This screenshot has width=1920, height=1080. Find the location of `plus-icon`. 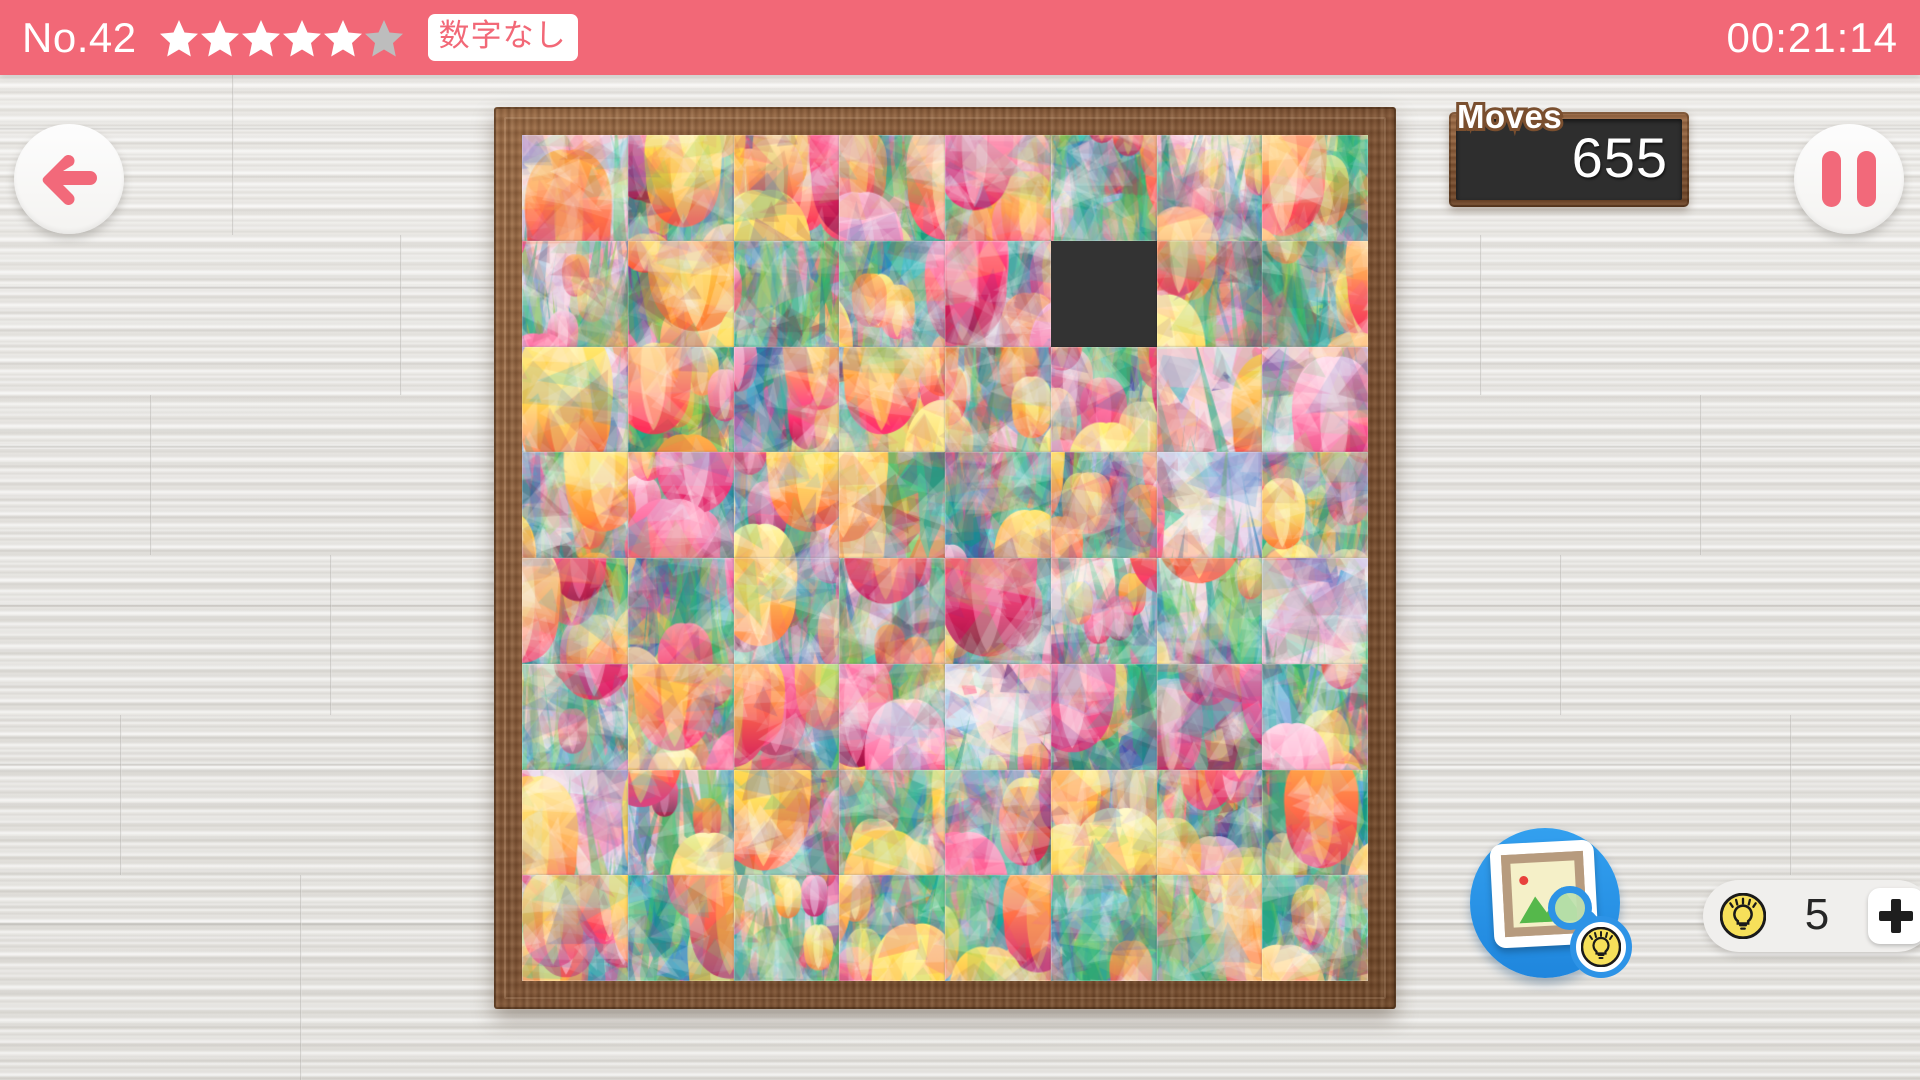

plus-icon is located at coordinates (1896, 916).